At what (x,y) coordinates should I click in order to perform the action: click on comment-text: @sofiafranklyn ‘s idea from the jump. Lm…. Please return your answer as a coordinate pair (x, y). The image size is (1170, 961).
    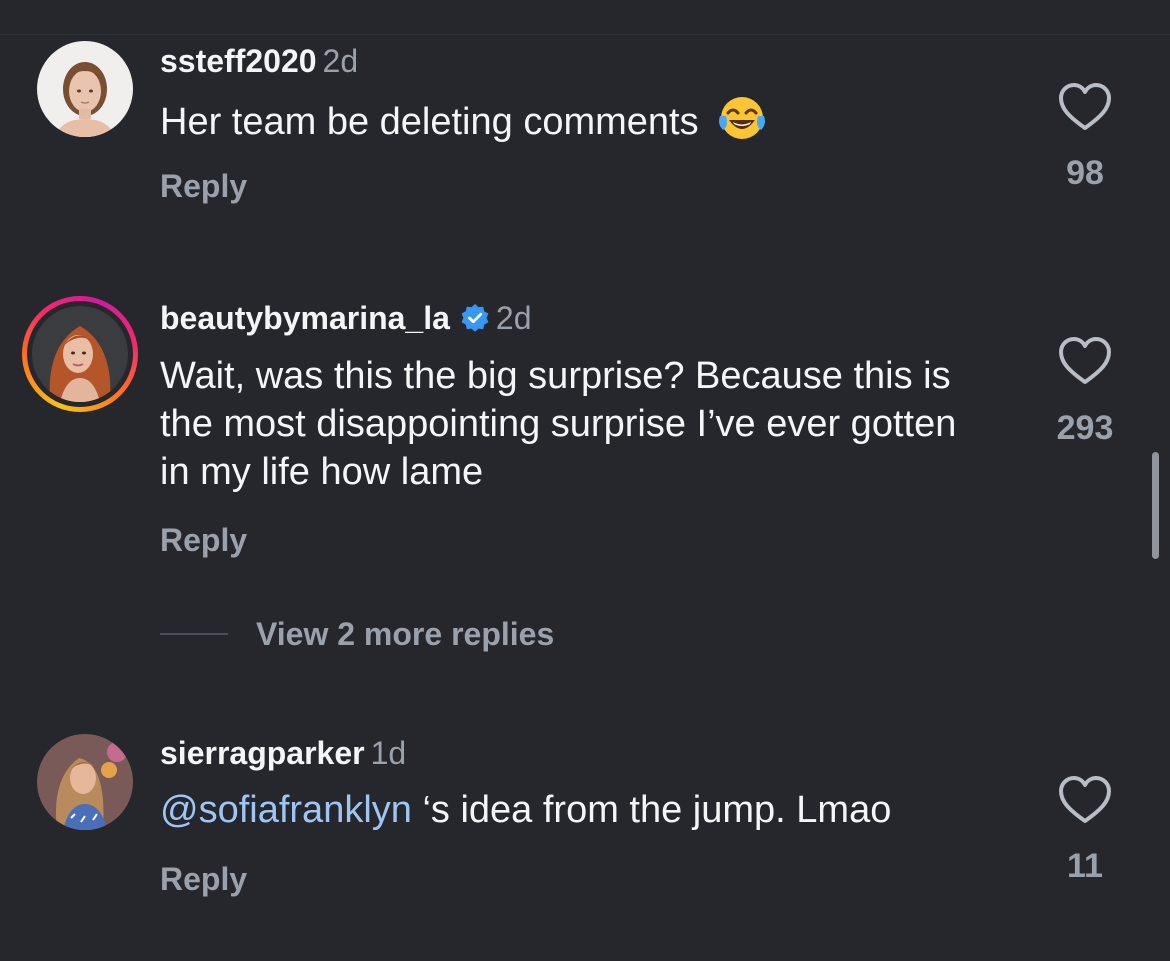
    Looking at the image, I should click on (590, 810).